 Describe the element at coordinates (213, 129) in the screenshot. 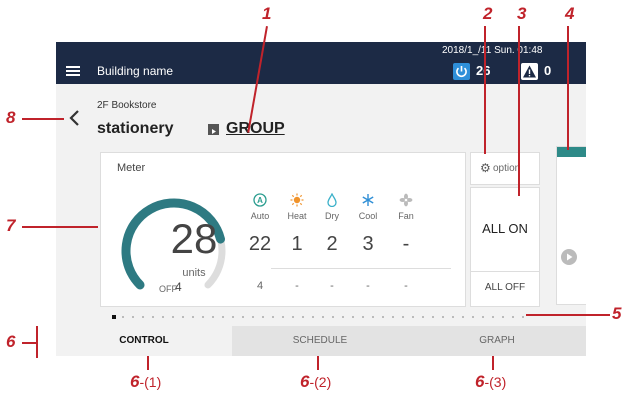

I see `breadcrumb-arrow-icon` at that location.